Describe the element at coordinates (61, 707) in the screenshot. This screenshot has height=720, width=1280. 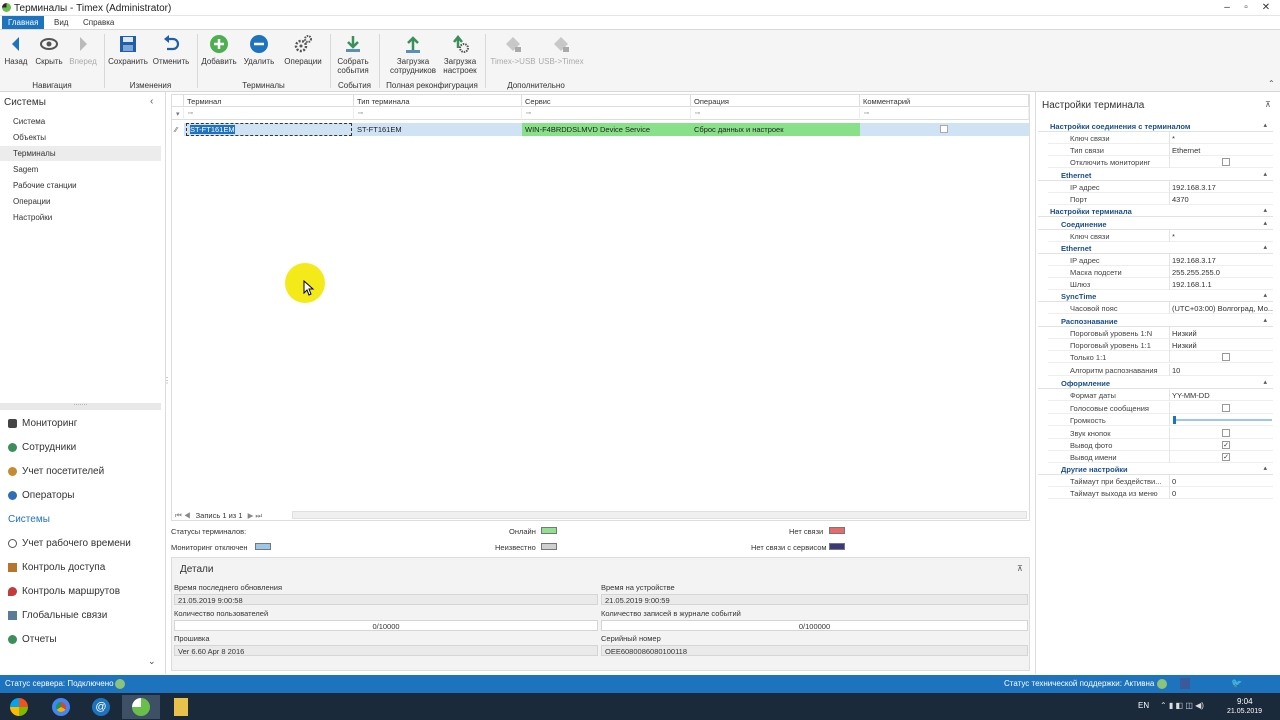
I see `taskbar-chrome` at that location.